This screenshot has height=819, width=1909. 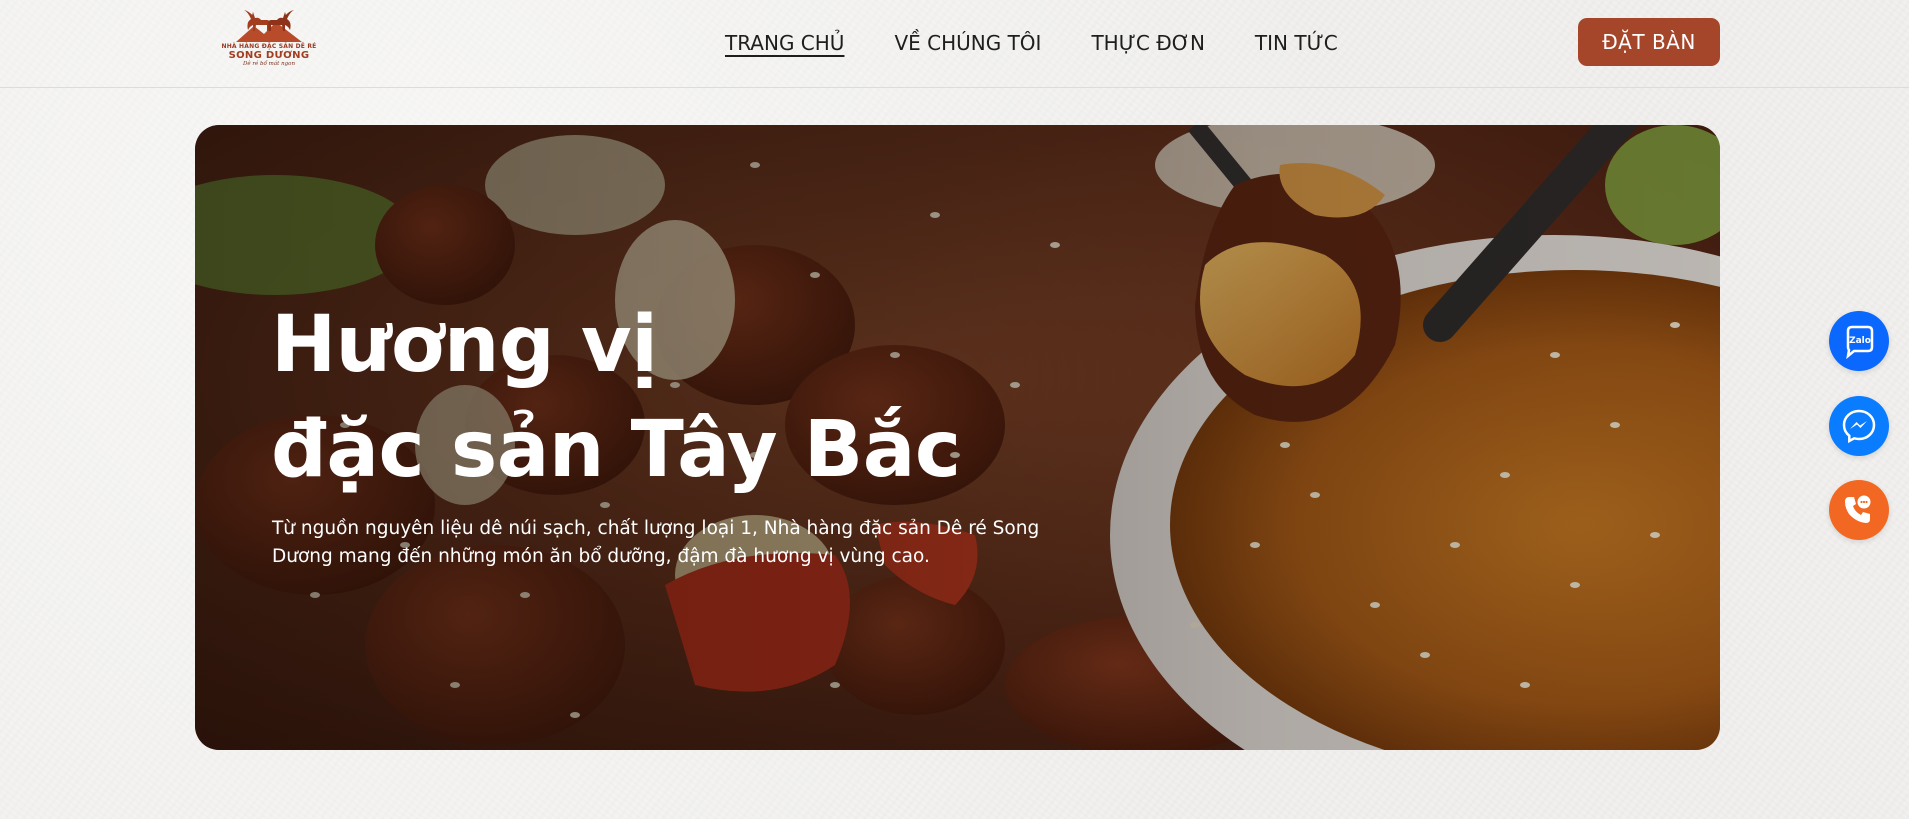 I want to click on logo-top-line: NHÀ HÀNG ĐẶC SẢN DÊ RÉ, so click(x=269, y=46).